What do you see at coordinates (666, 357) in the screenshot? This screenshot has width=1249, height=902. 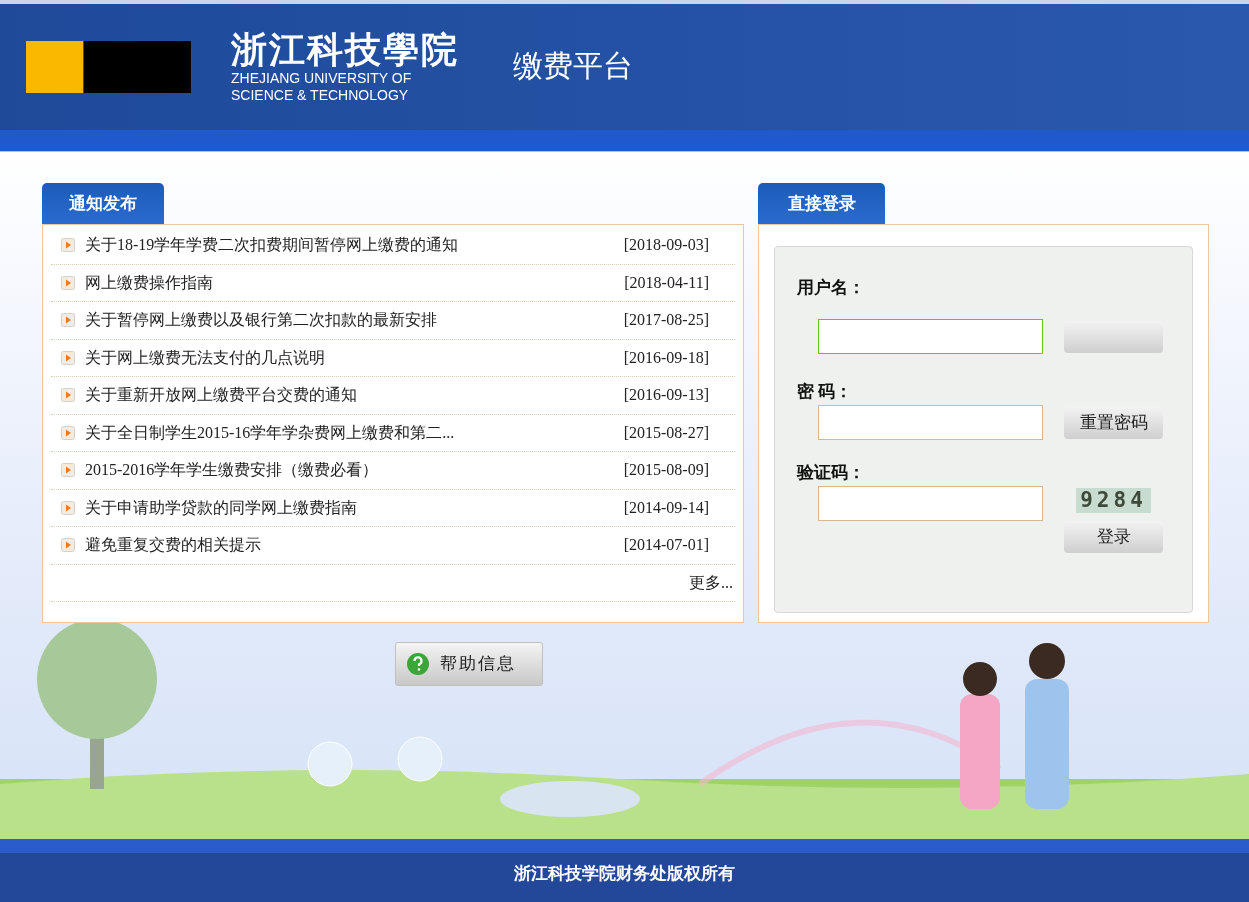 I see `notice-date: [2016-09-18]` at bounding box center [666, 357].